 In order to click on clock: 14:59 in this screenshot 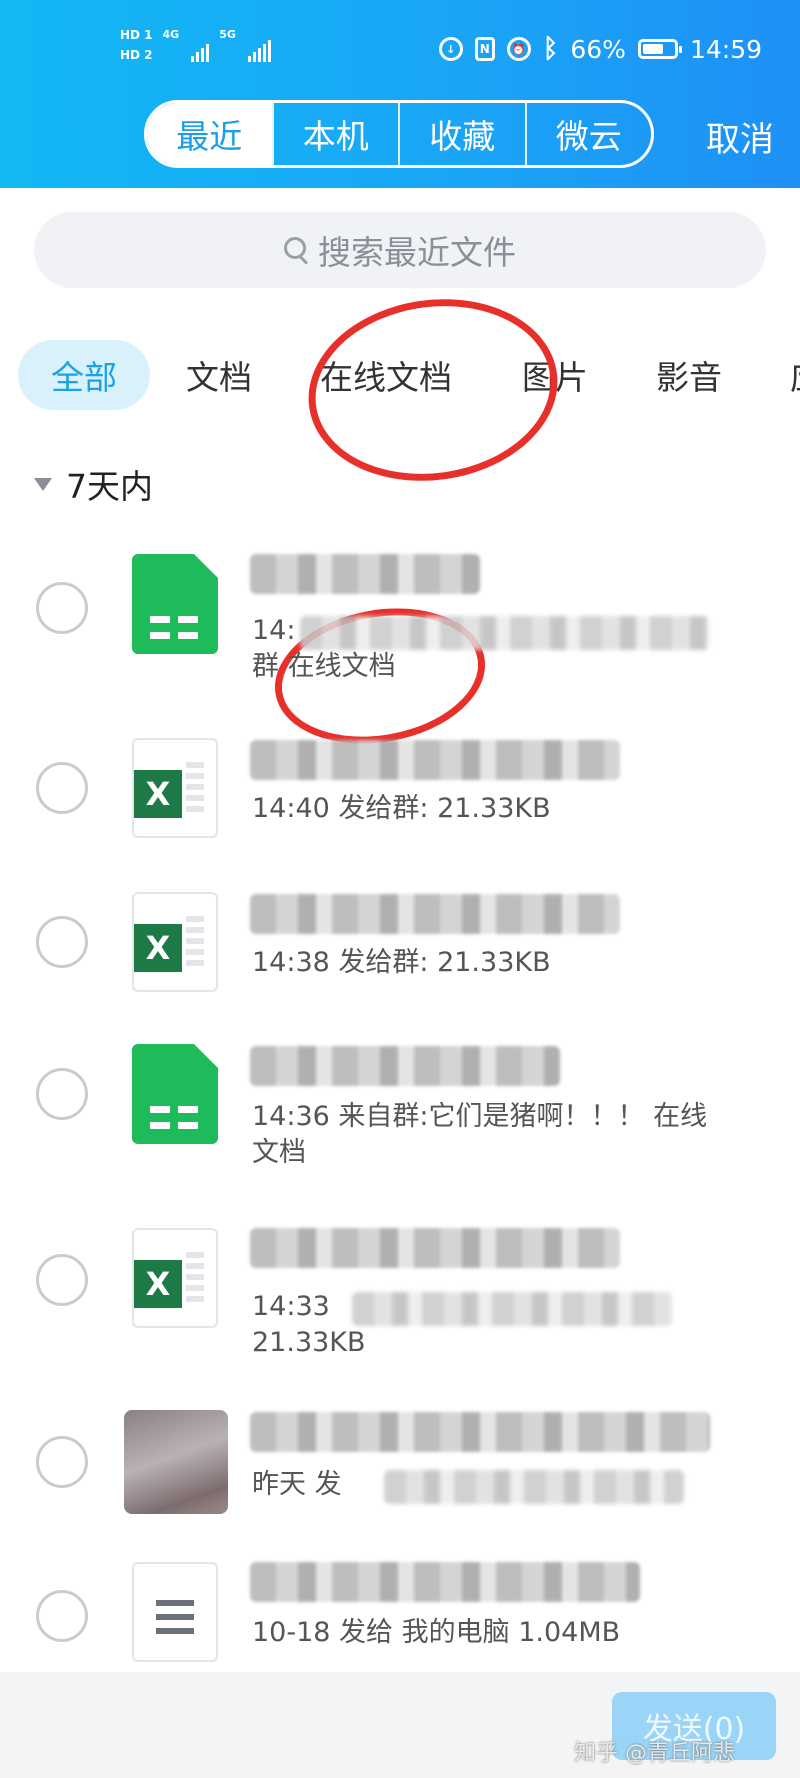, I will do `click(725, 49)`.